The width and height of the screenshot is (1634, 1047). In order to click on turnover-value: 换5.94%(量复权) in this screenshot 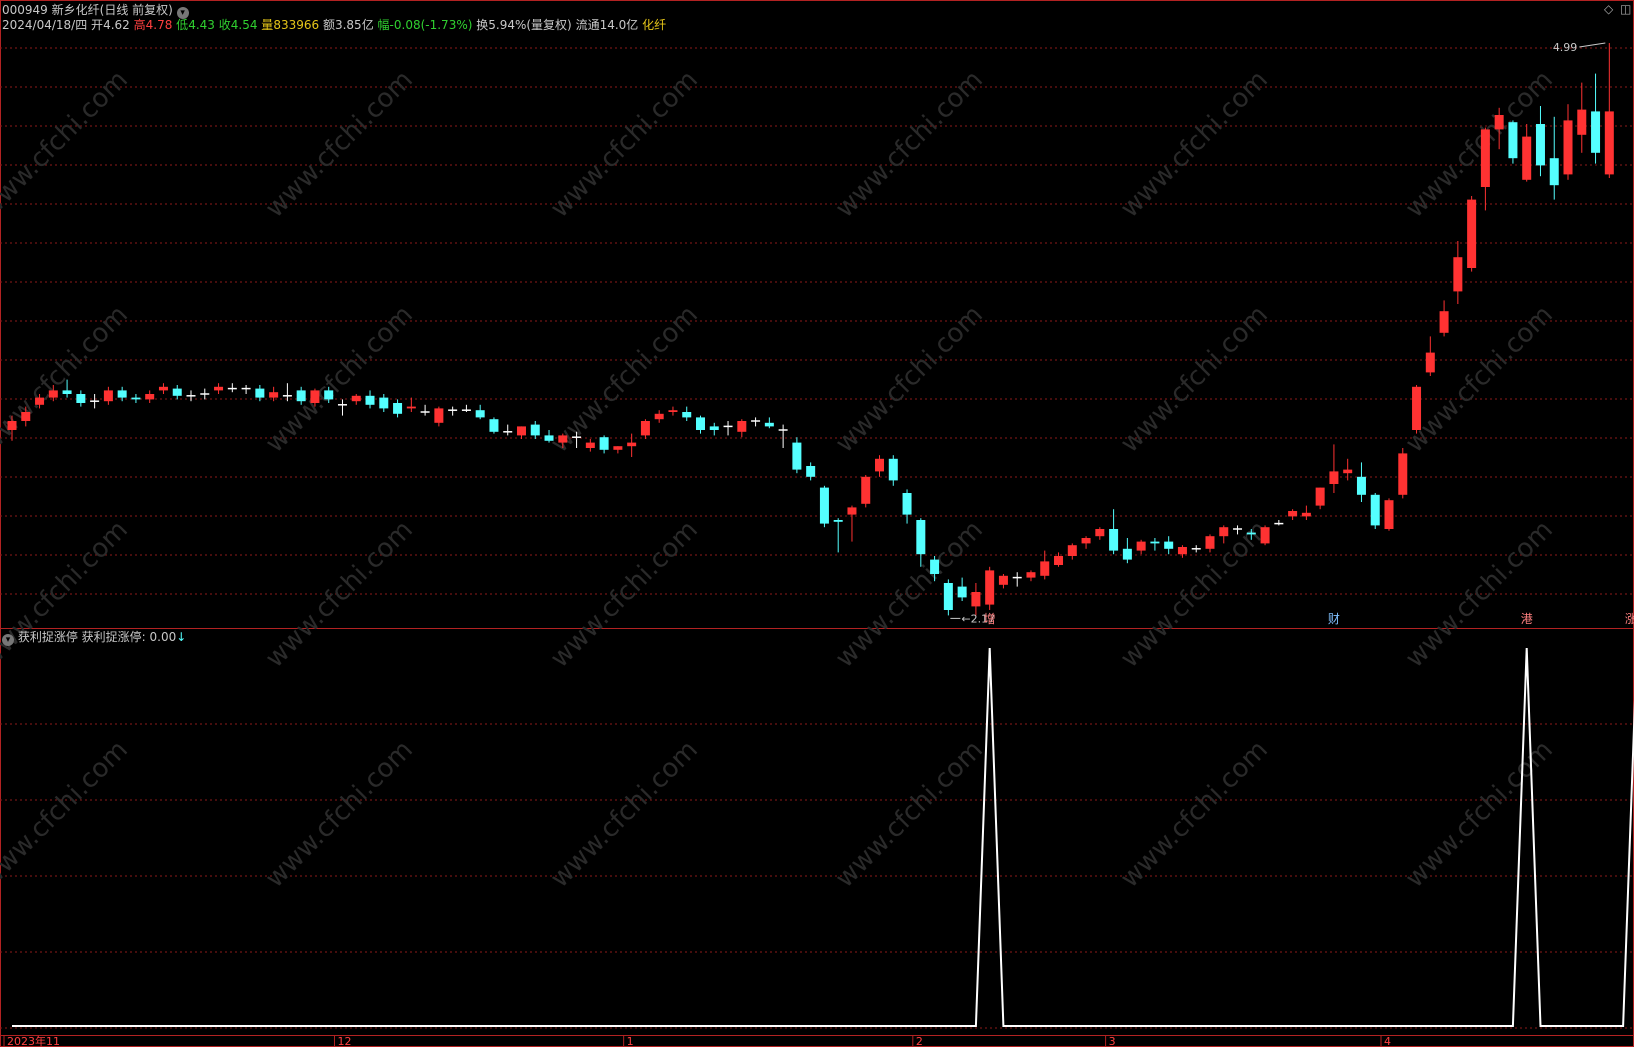, I will do `click(524, 25)`.